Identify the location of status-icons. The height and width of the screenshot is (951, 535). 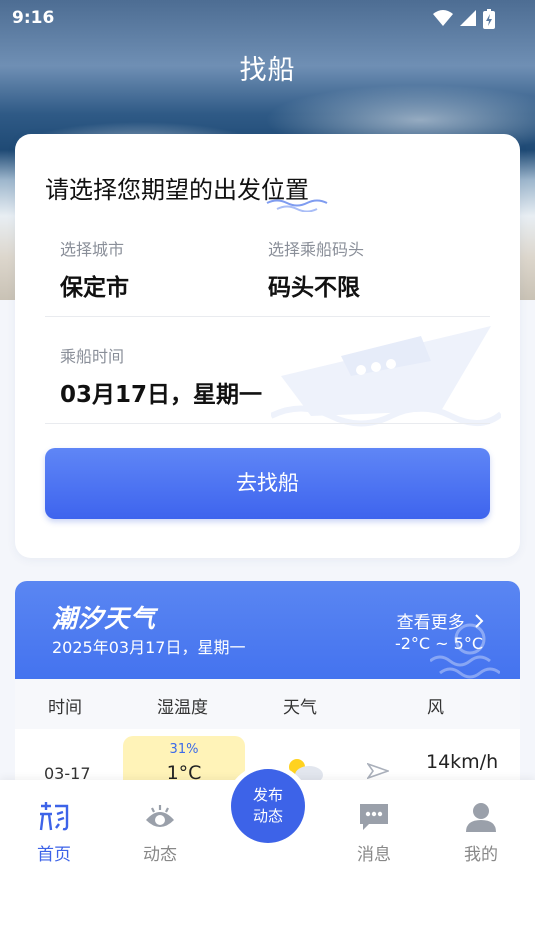
(464, 19).